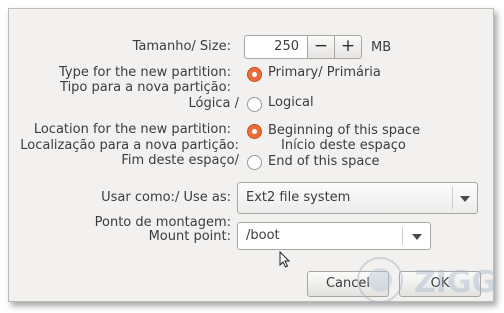 This screenshot has width=504, height=313. Describe the element at coordinates (180, 160) in the screenshot. I see `end-prefix-label: Fim deste espaço/` at that location.